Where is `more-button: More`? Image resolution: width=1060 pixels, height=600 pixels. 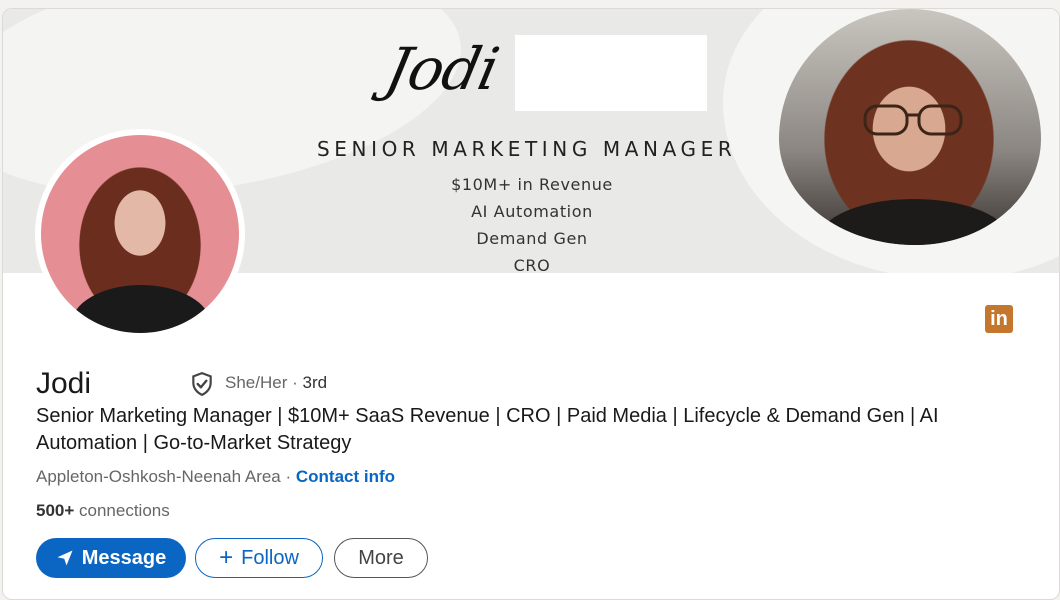
more-button: More is located at coordinates (381, 558).